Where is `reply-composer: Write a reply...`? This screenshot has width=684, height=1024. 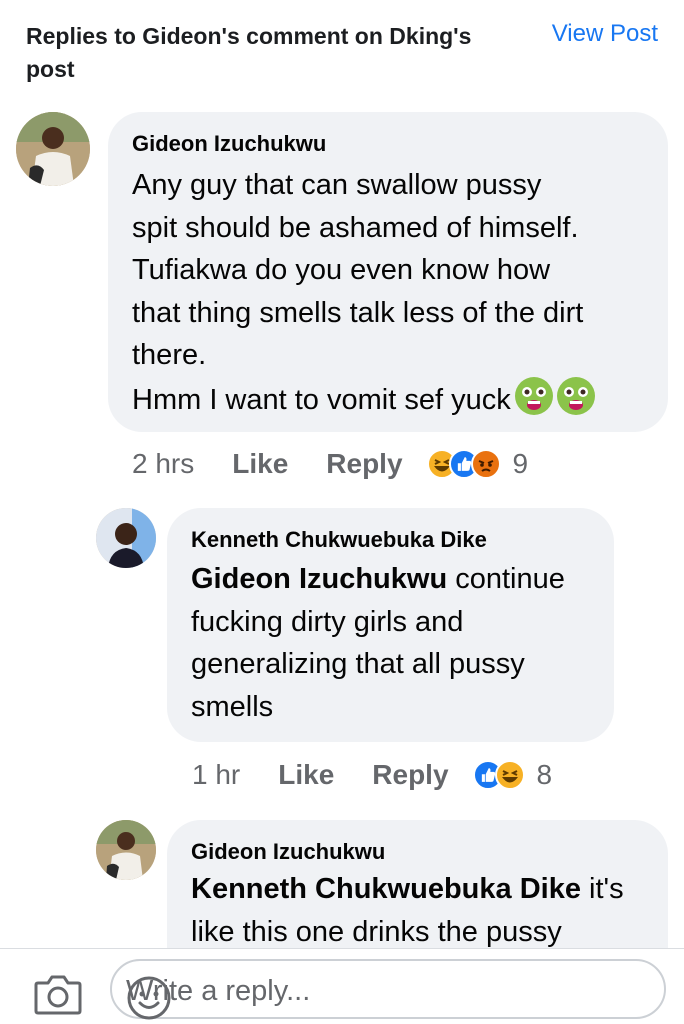
reply-composer: Write a reply... is located at coordinates (342, 986).